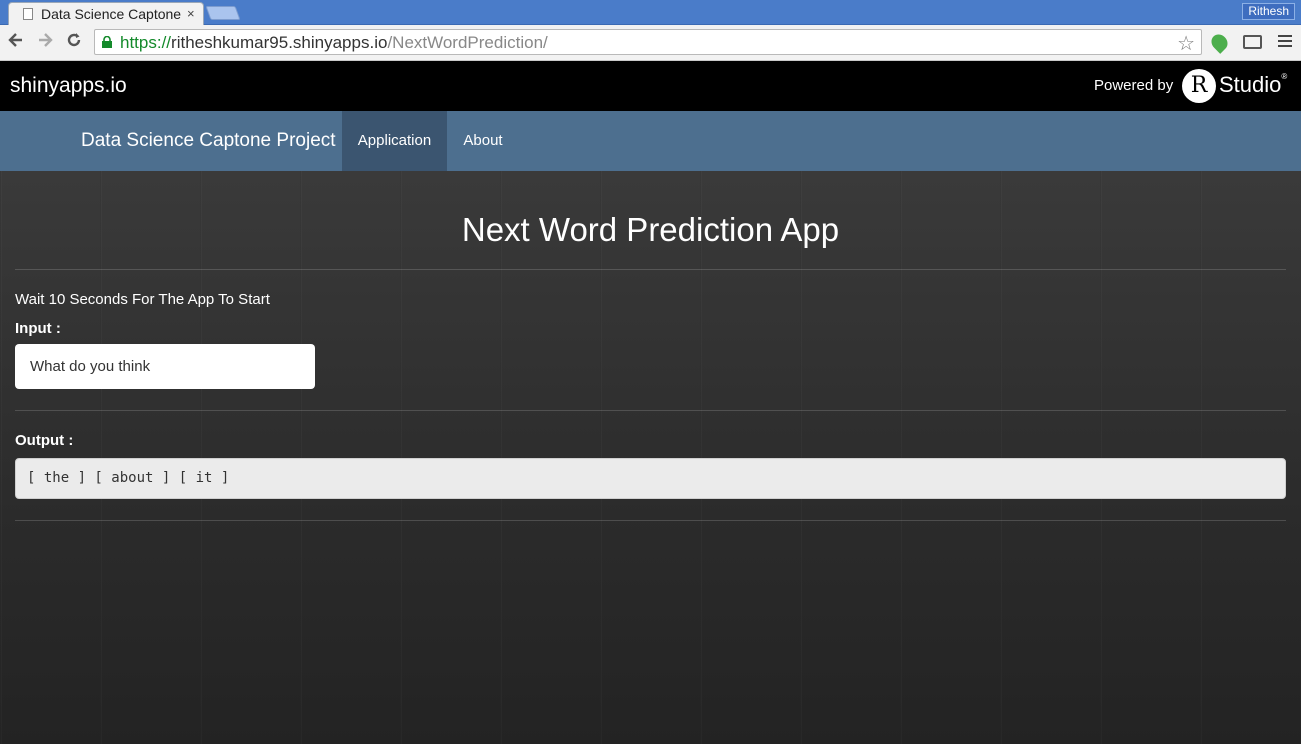 The image size is (1301, 744). I want to click on powered-by-text: Powered by, so click(1134, 85).